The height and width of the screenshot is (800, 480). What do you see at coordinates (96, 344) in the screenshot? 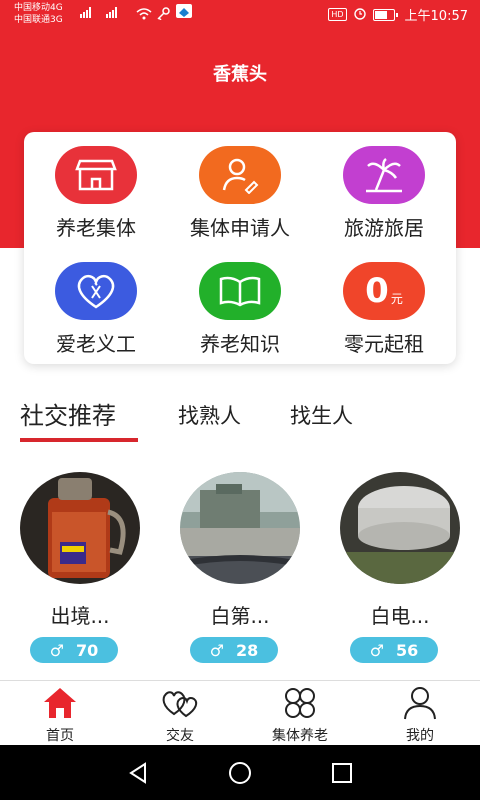
I see `grid-label: 爱老义工` at bounding box center [96, 344].